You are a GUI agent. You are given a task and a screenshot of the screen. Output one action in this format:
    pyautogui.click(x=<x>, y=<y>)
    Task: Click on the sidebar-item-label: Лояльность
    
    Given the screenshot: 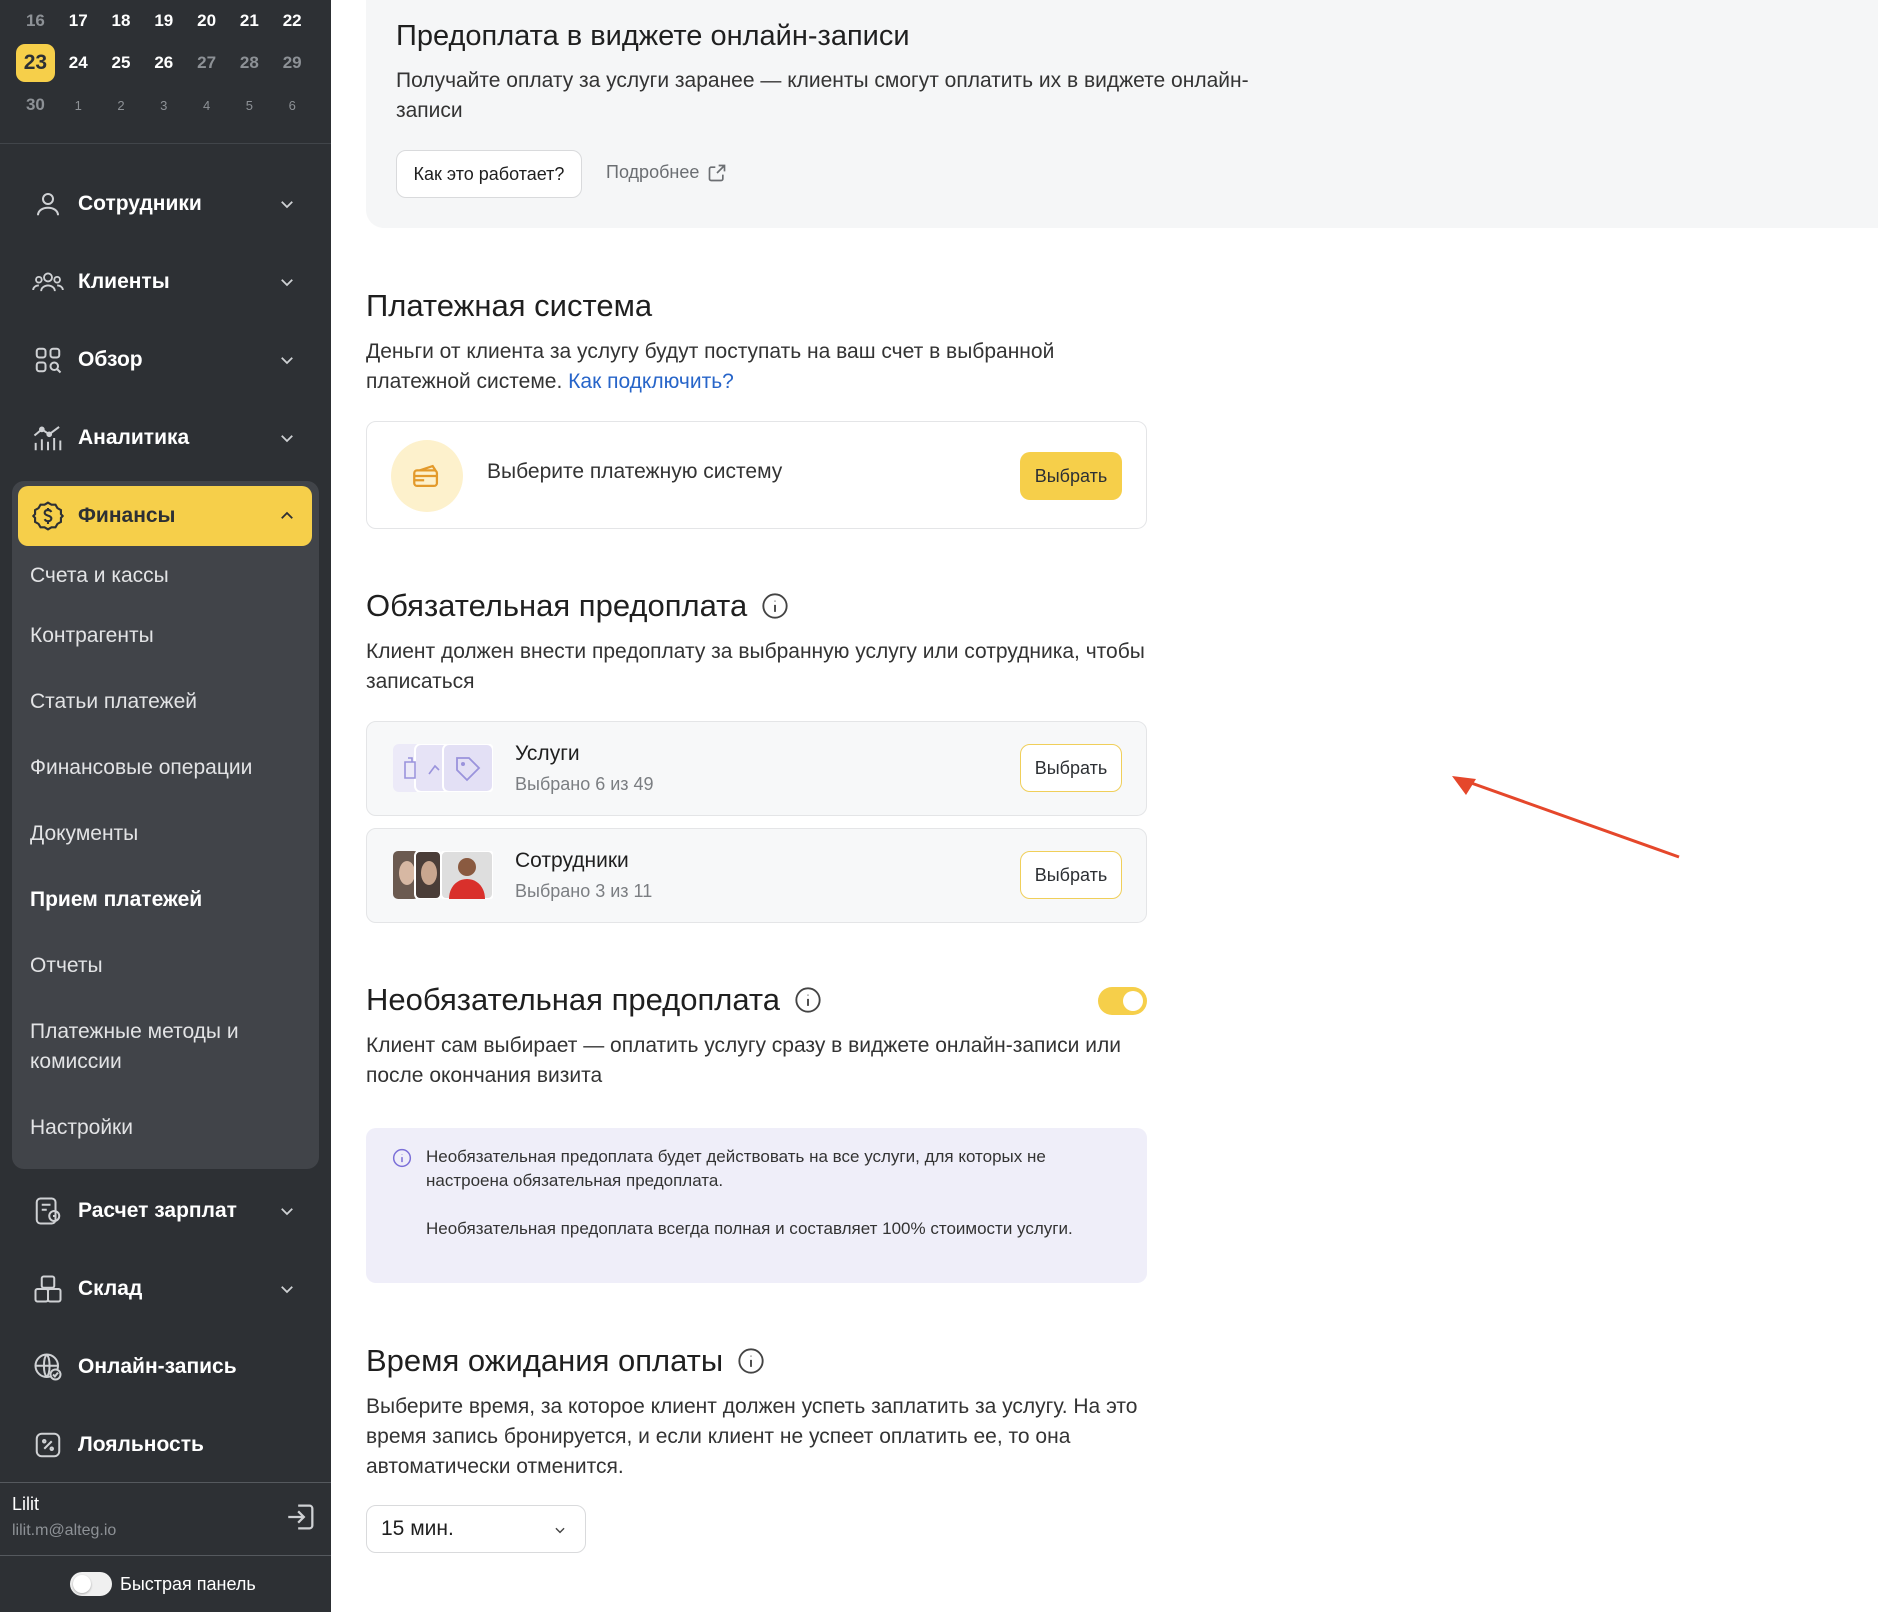 What is the action you would take?
    pyautogui.click(x=141, y=1444)
    